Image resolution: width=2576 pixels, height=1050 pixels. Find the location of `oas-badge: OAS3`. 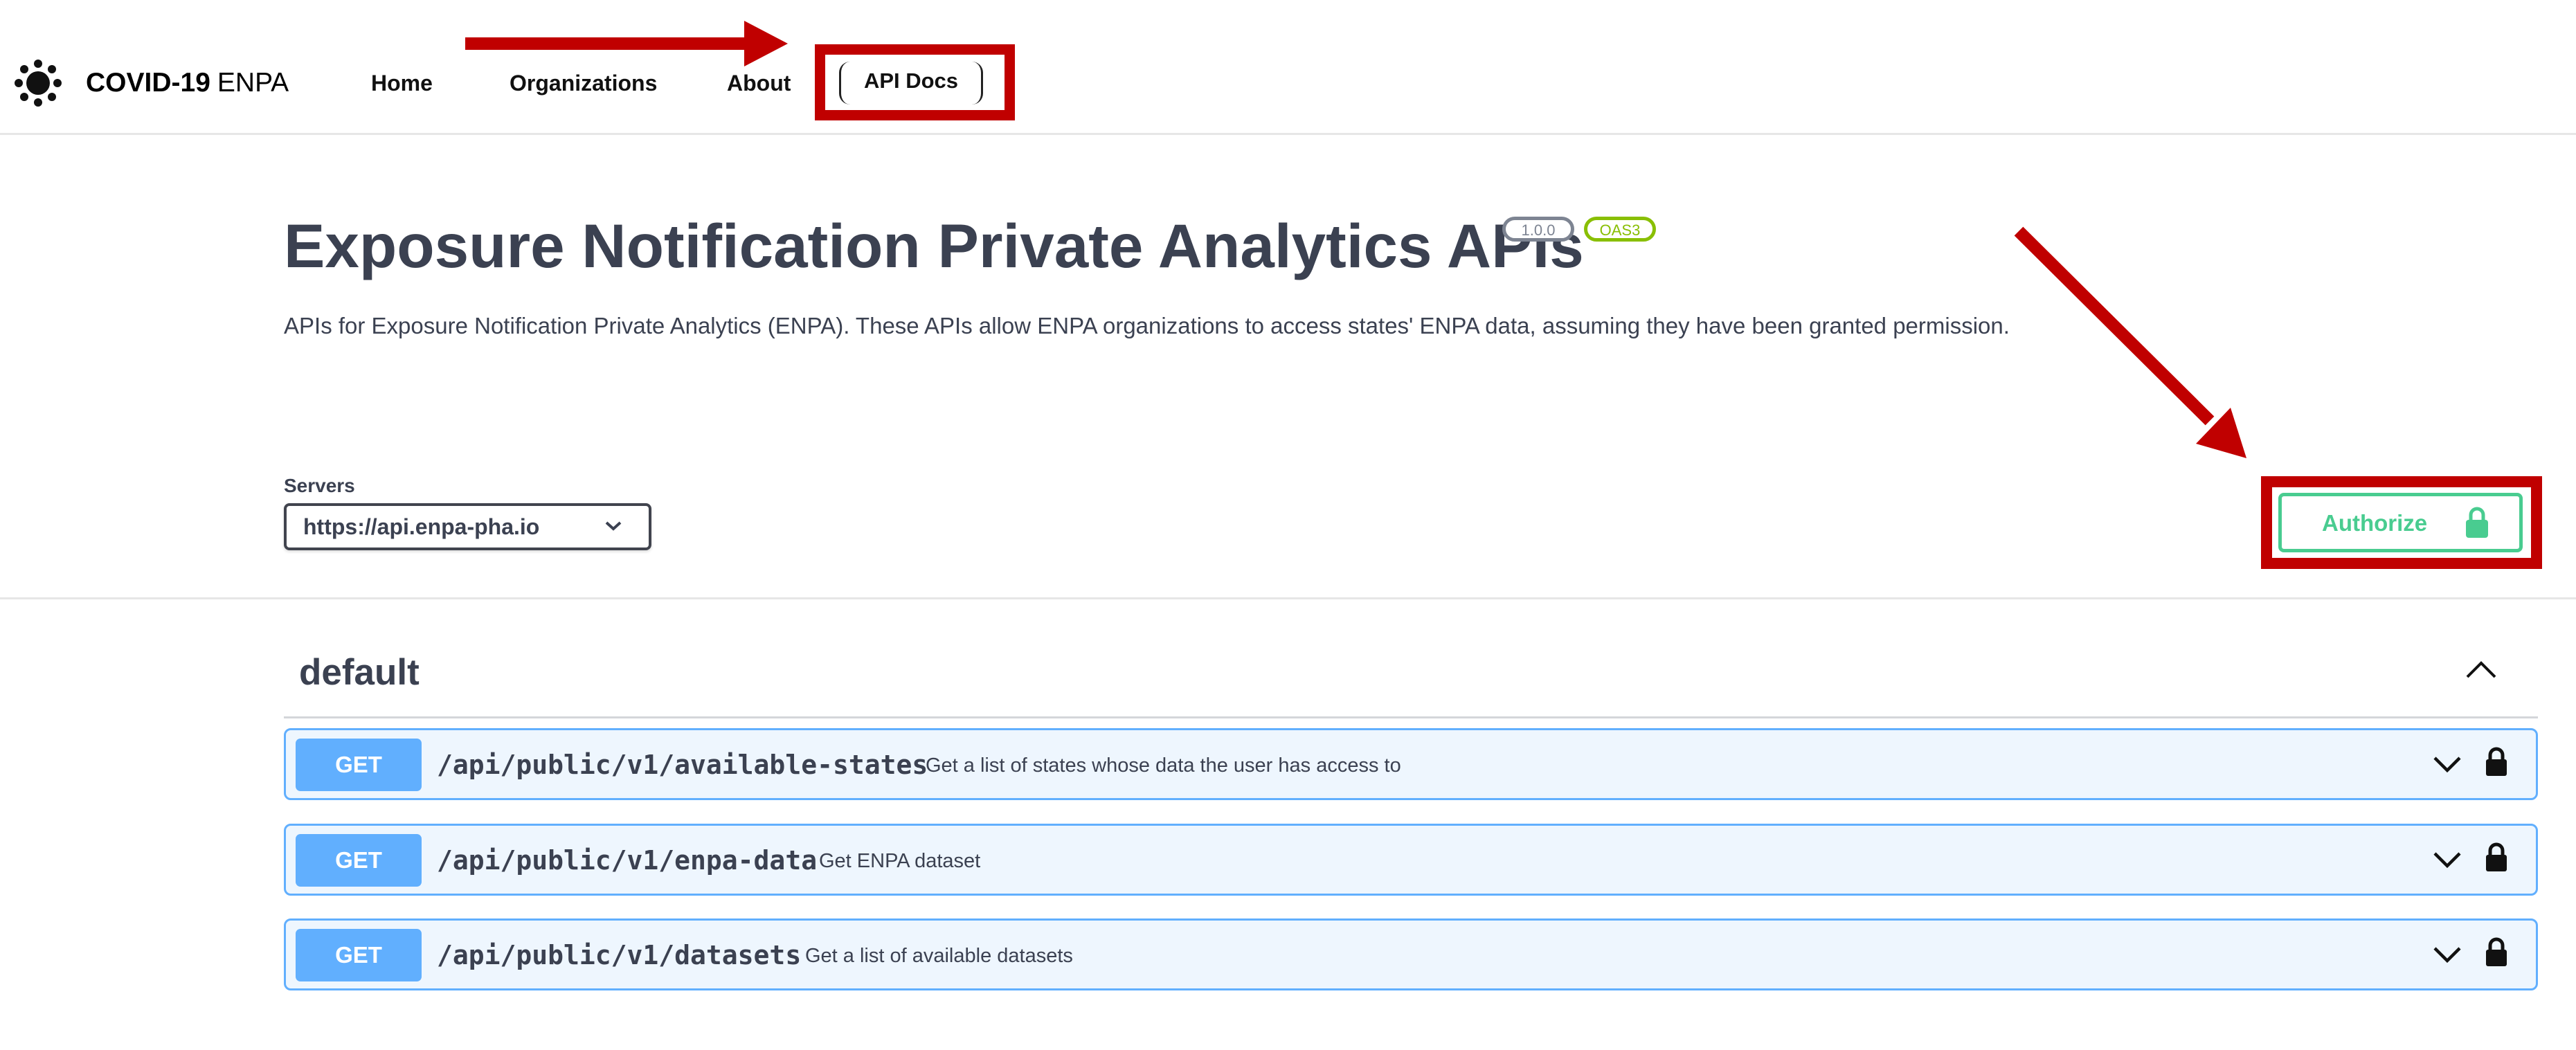

oas-badge: OAS3 is located at coordinates (1620, 229).